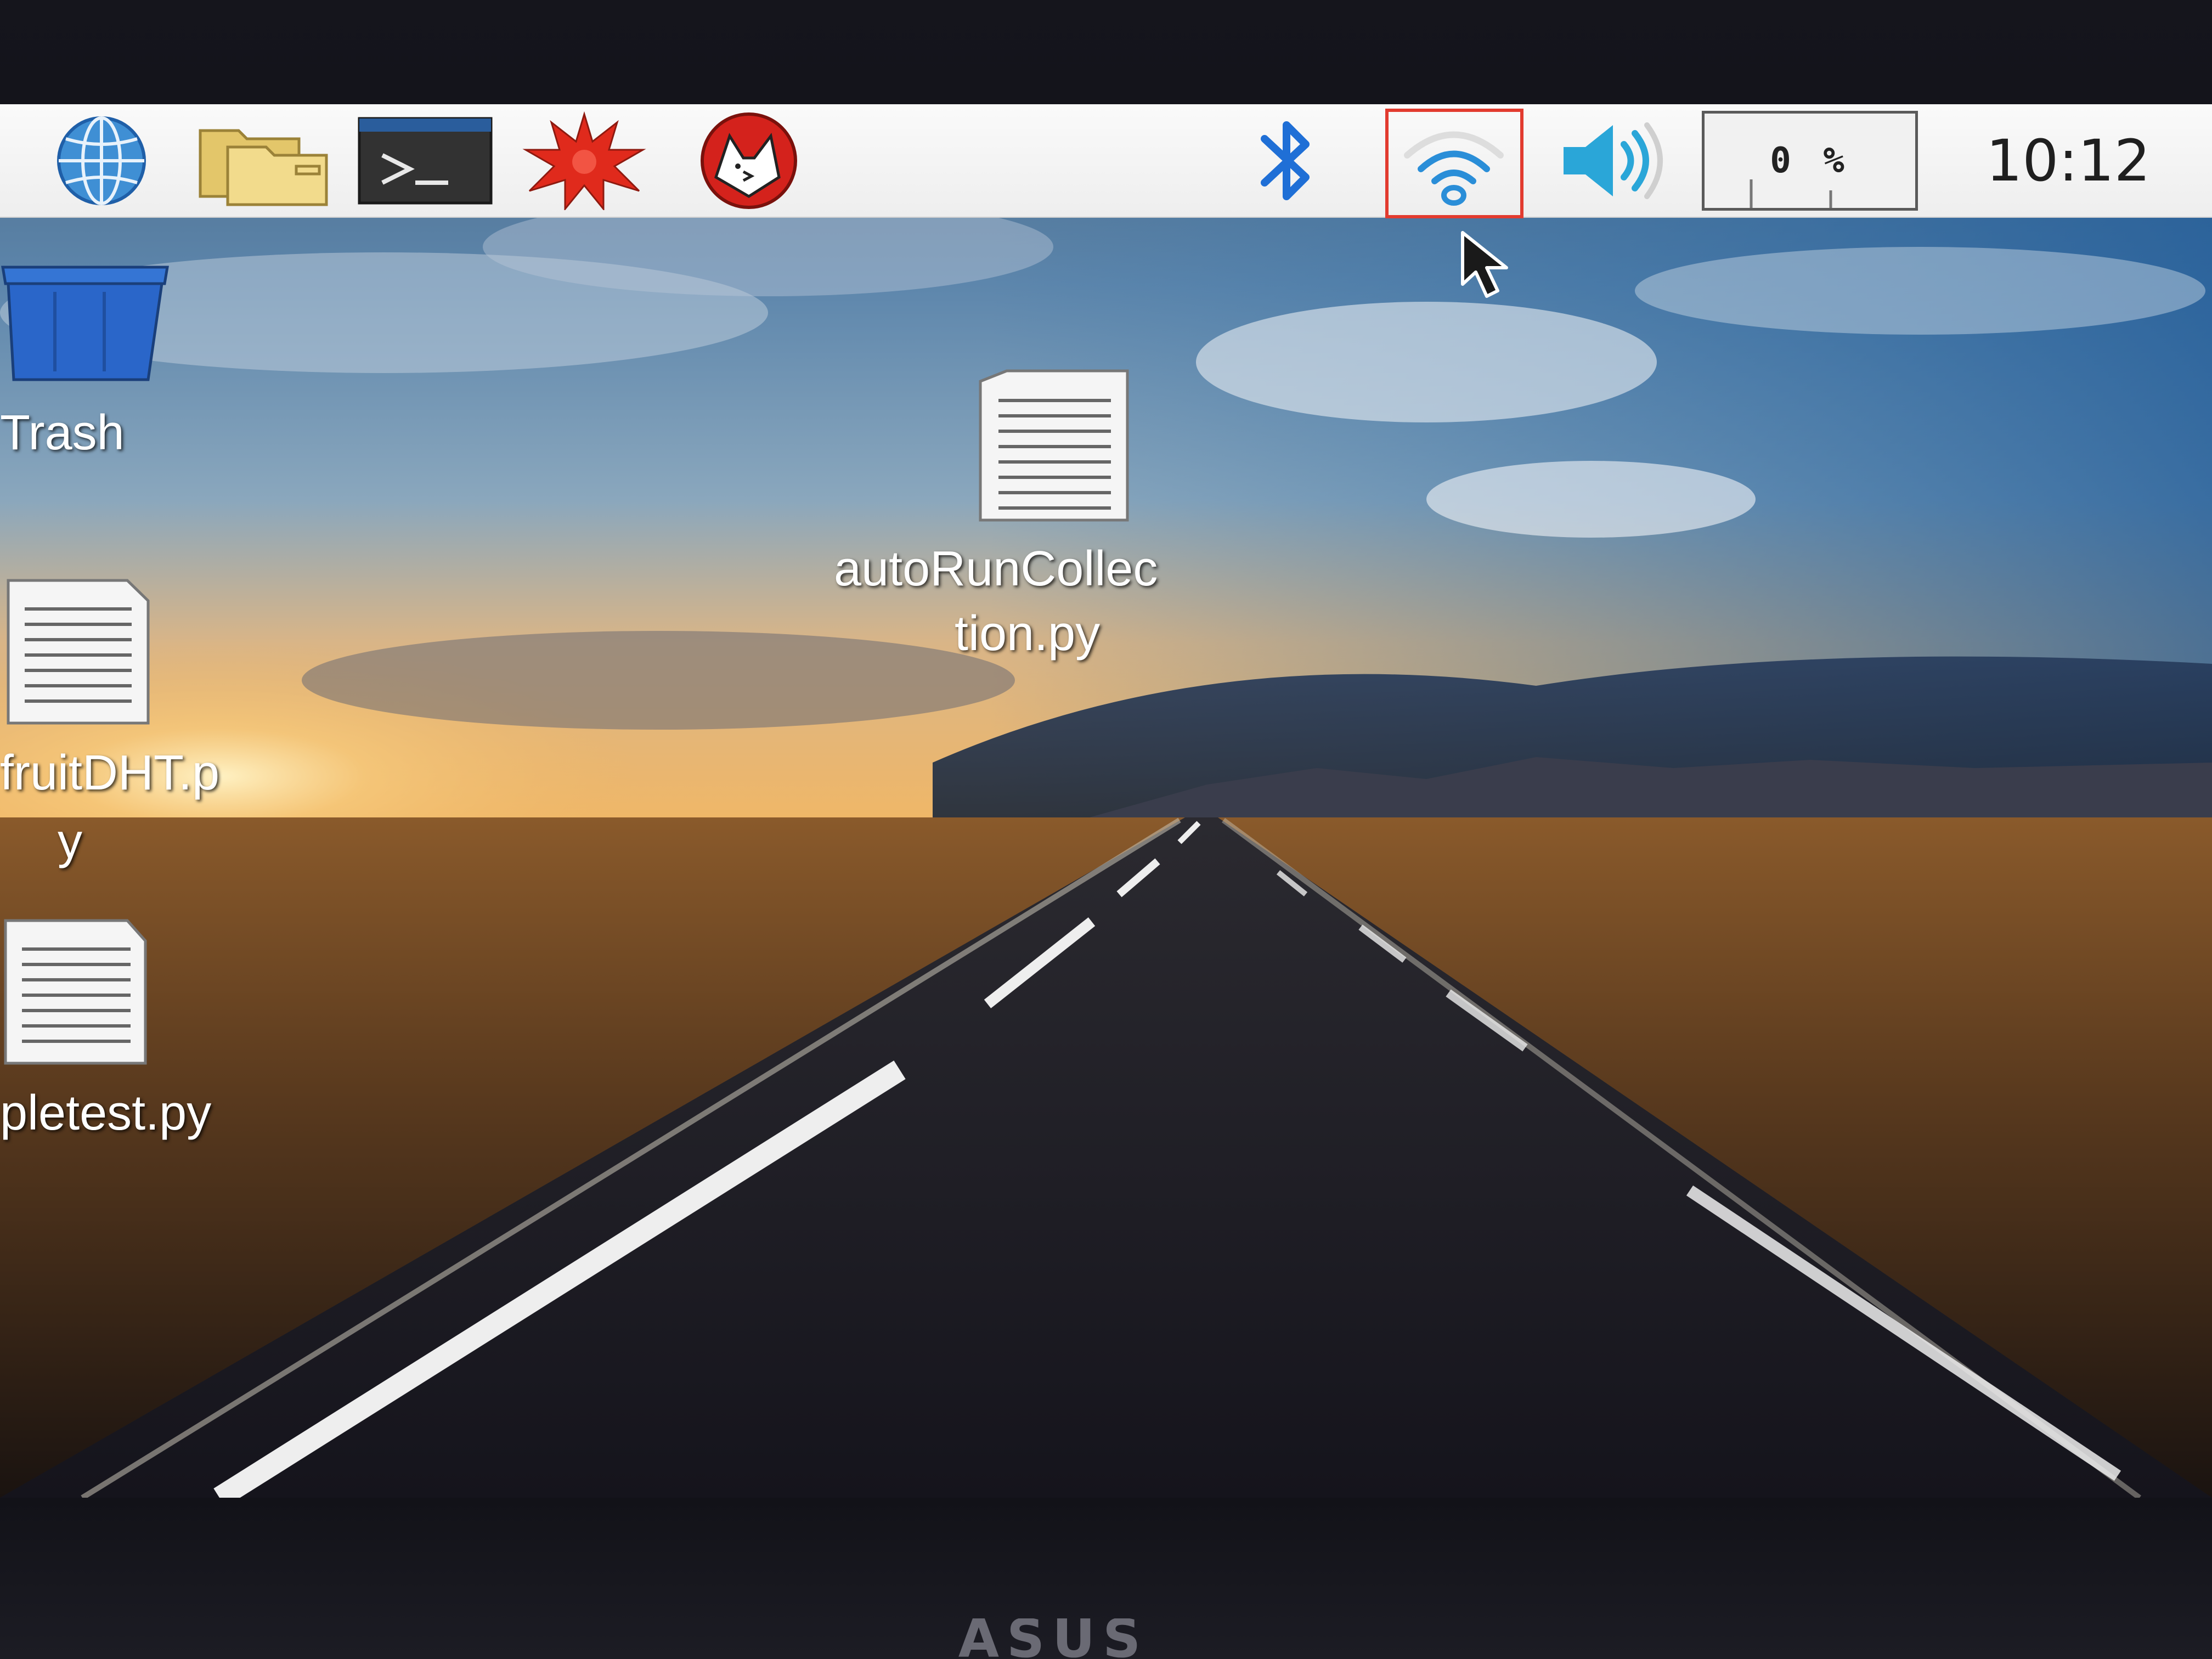 The height and width of the screenshot is (1659, 2212). I want to click on taskbar: 0 % 10:12, so click(1106, 161).